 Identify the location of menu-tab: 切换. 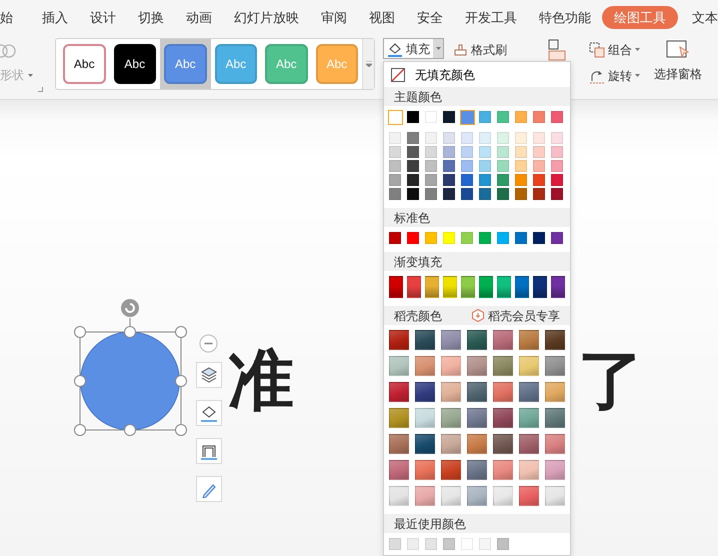
(151, 17).